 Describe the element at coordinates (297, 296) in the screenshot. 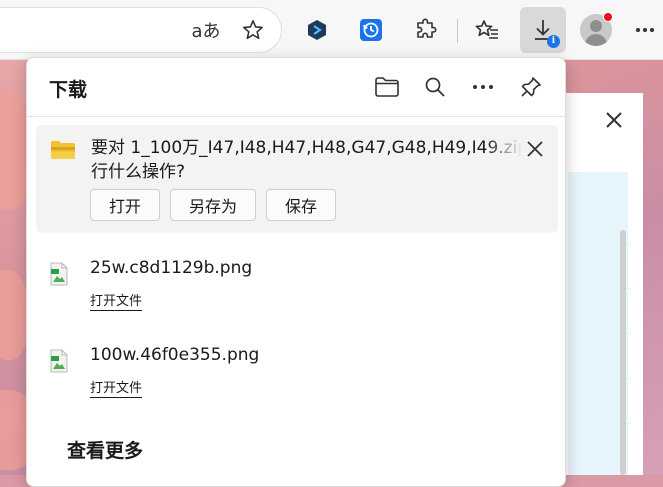

I see `download-item: 25w.c8d1129b.png 打开文件` at that location.